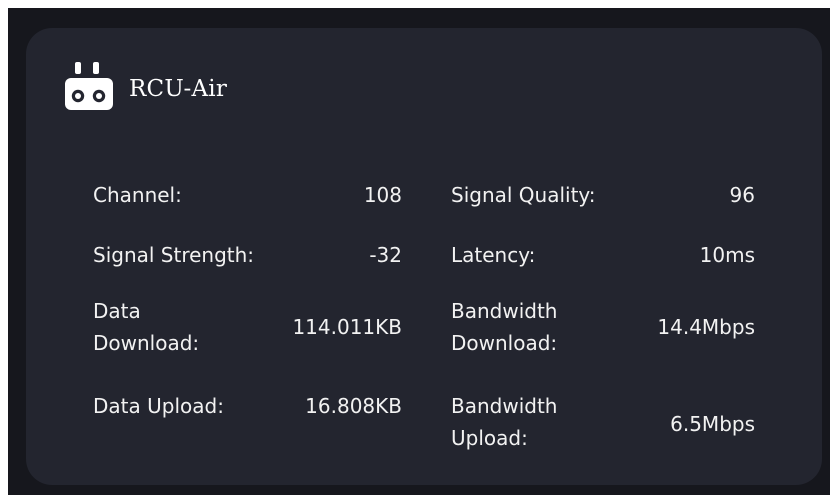 The height and width of the screenshot is (495, 830). I want to click on card-header: RCU-Air, so click(145, 87).